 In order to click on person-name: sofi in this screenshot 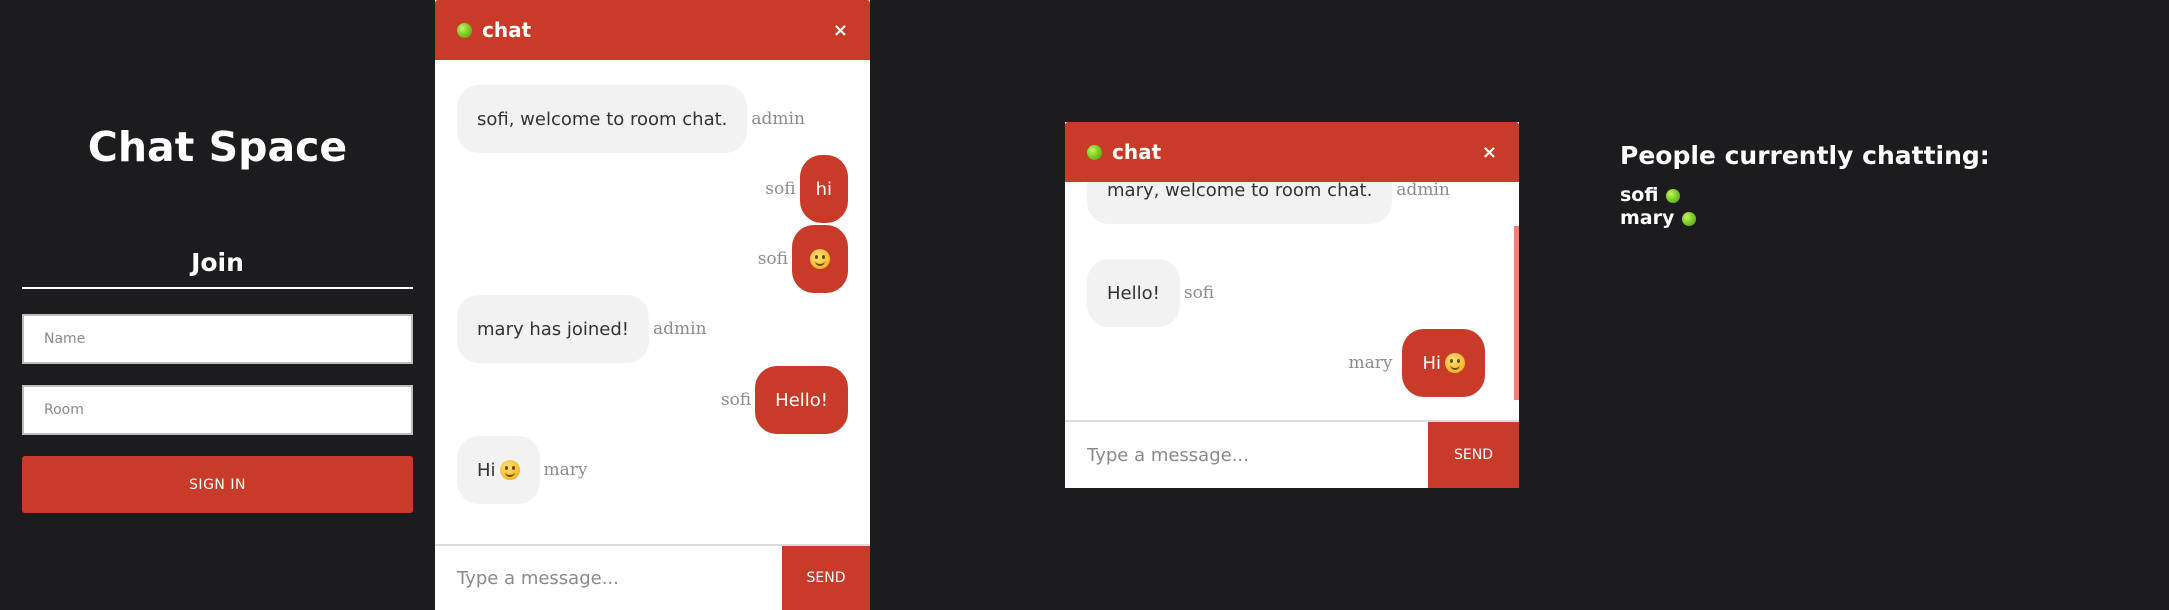, I will do `click(1639, 195)`.